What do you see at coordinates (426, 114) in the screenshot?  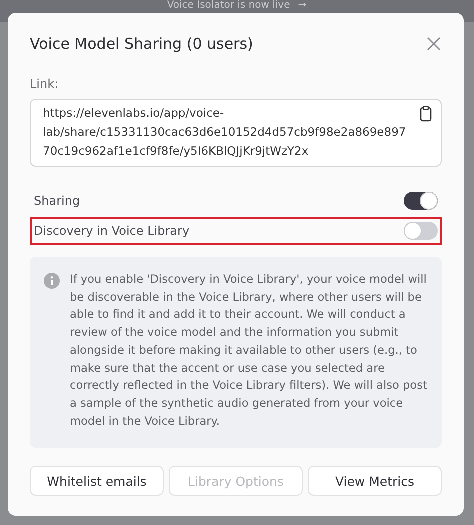 I see `clipboard-icon` at bounding box center [426, 114].